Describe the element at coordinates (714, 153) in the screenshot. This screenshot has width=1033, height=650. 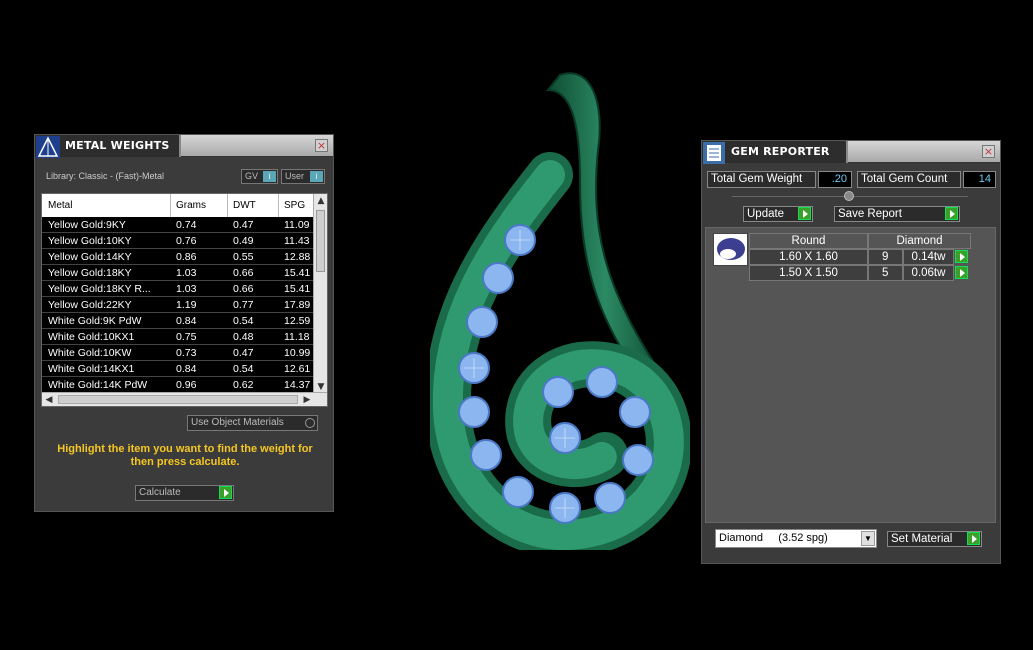
I see `gem-reporter-logo-icon` at that location.